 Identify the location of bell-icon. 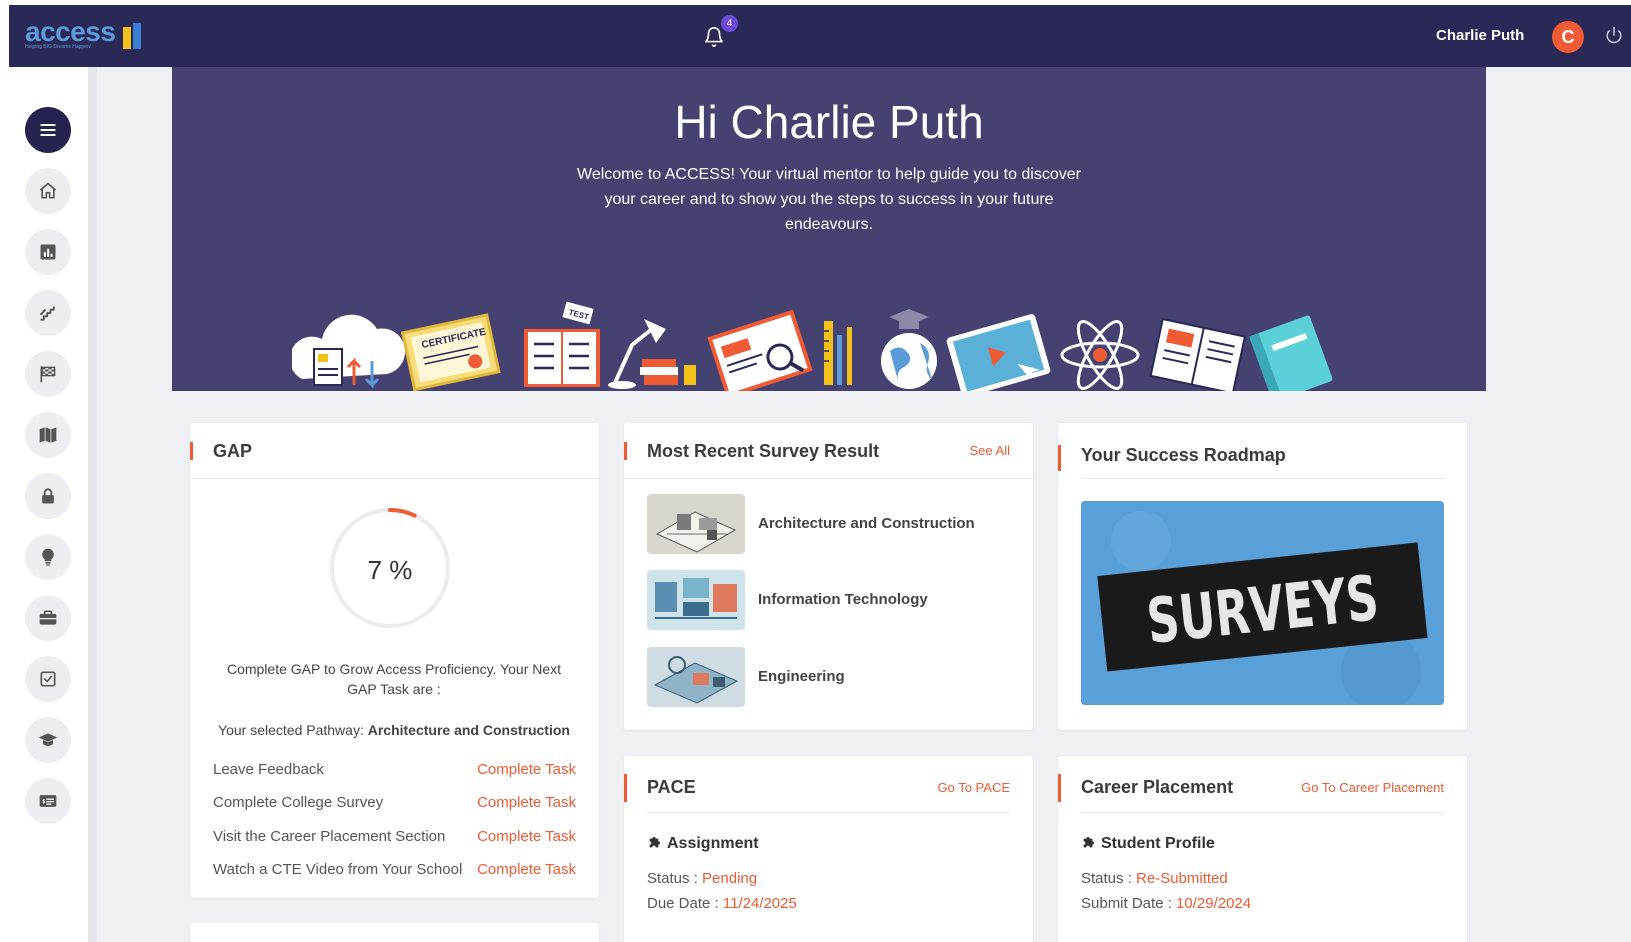
(714, 37).